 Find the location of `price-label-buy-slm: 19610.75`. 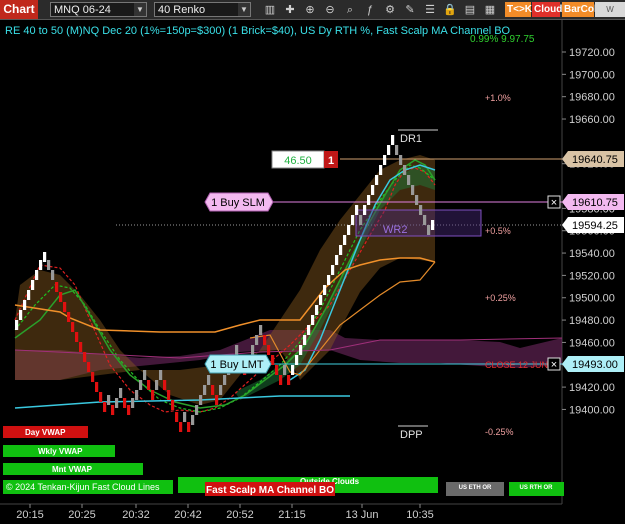

price-label-buy-slm: 19610.75 is located at coordinates (593, 202).